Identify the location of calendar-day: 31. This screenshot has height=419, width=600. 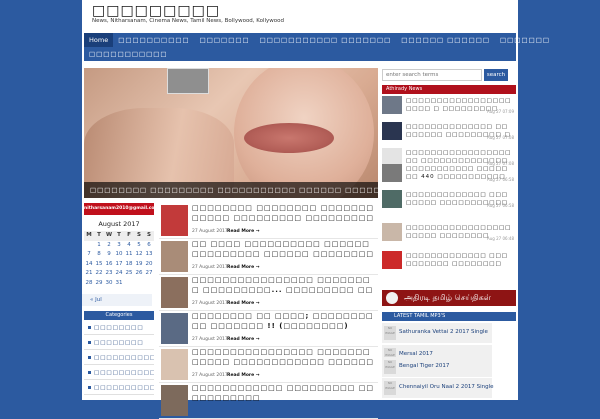
(119, 283).